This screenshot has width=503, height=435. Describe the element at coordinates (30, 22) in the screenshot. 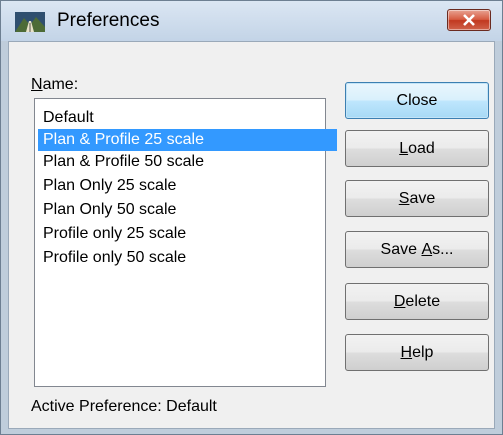

I see `landscape-road-icon` at that location.